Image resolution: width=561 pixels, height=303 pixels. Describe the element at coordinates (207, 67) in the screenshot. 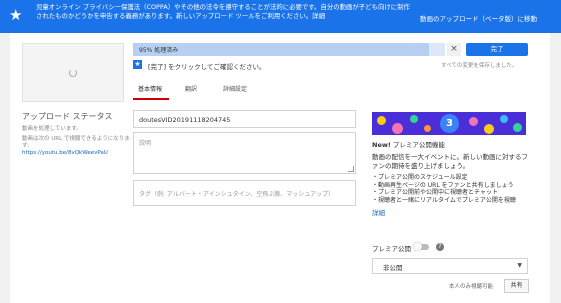

I see `notice-text: [完了] をクリックしてご確認ください。` at that location.